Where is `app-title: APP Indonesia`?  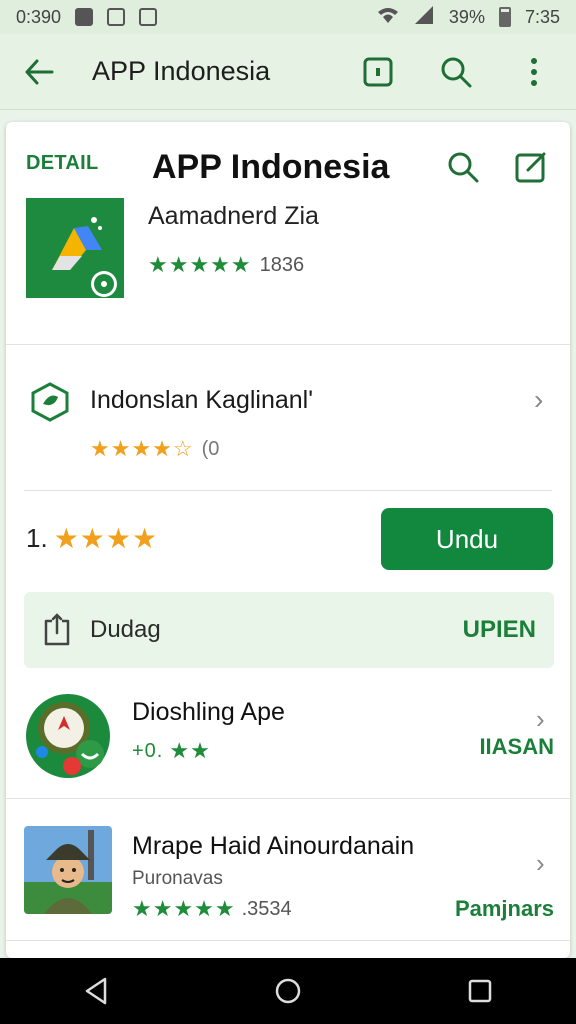 app-title: APP Indonesia is located at coordinates (271, 167).